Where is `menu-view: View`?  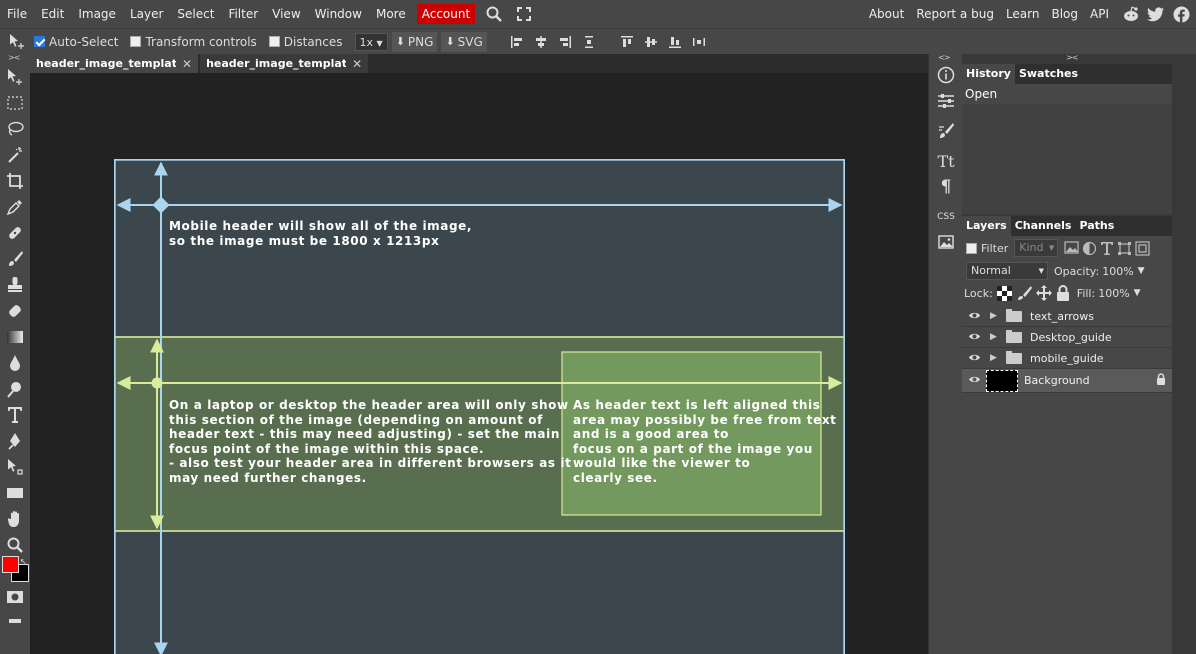 menu-view: View is located at coordinates (286, 14).